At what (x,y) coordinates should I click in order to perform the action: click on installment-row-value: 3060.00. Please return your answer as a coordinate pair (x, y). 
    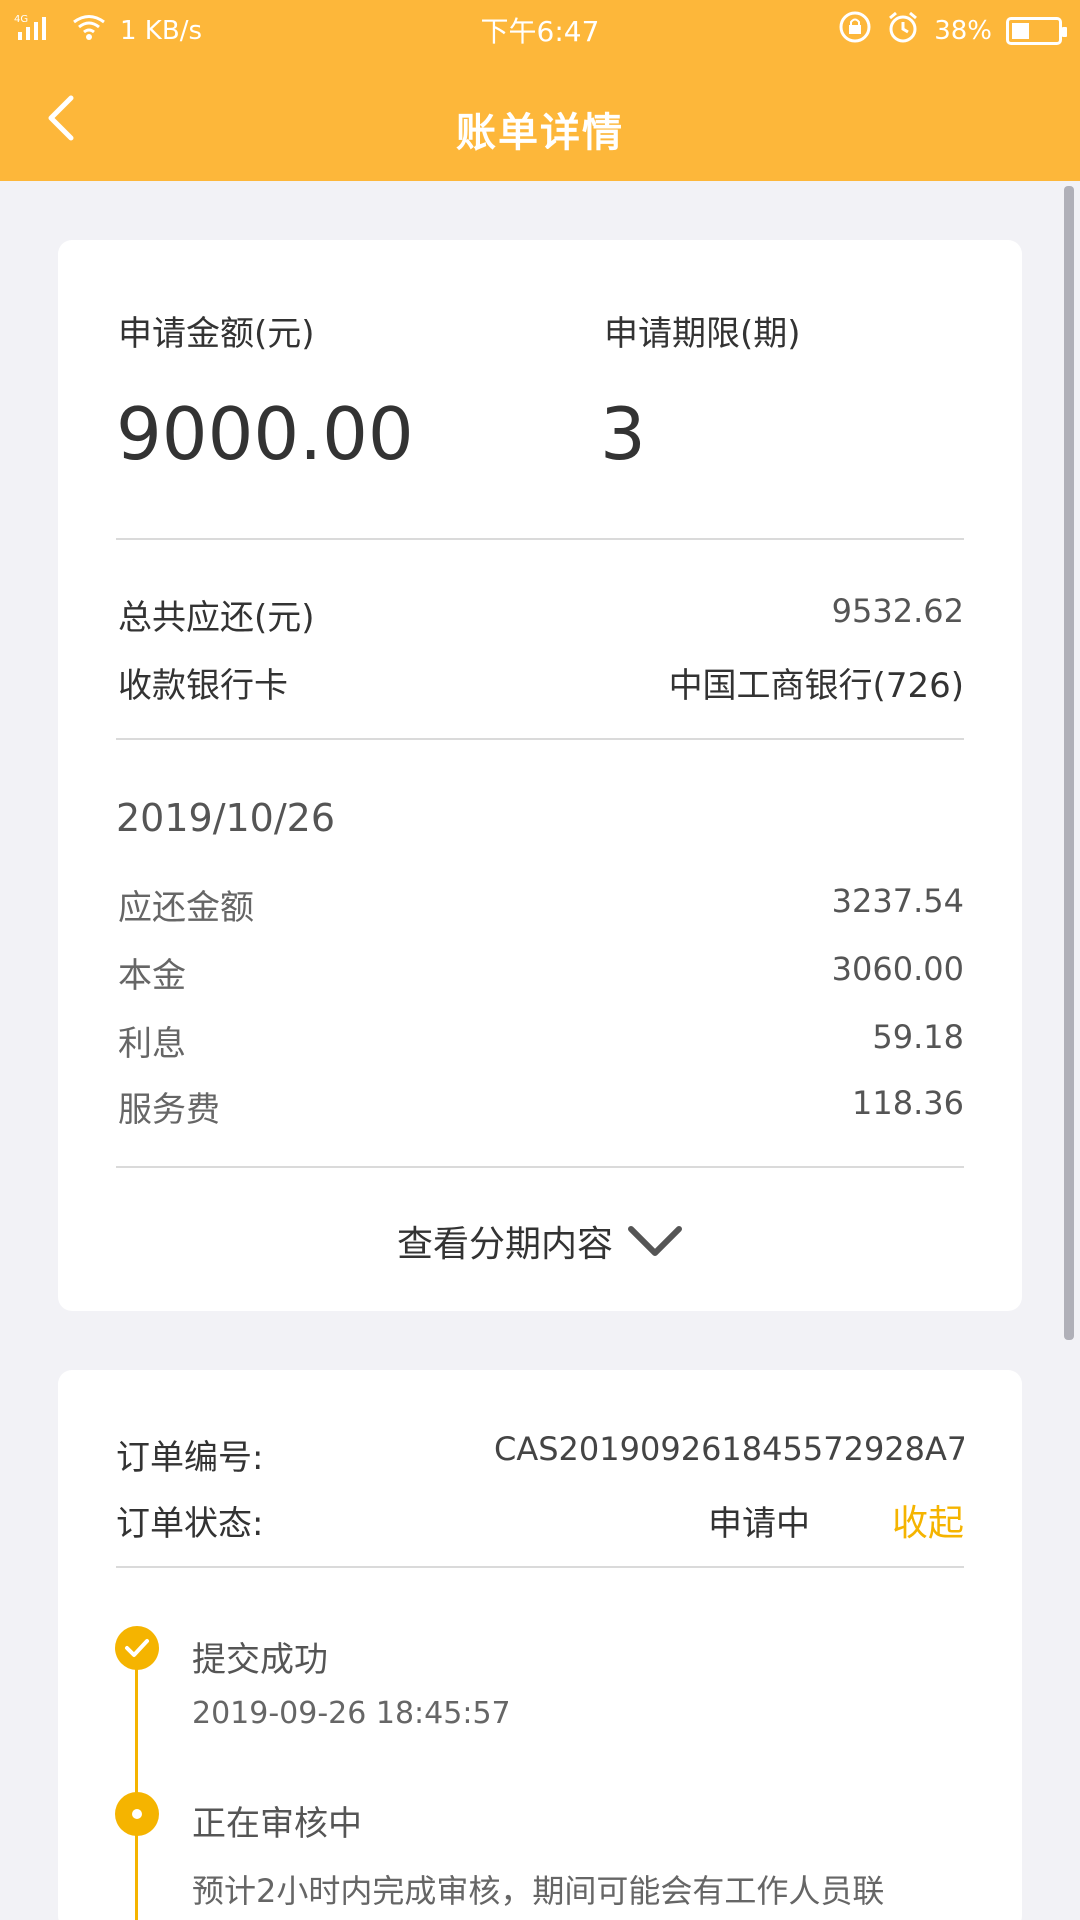
    Looking at the image, I should click on (897, 969).